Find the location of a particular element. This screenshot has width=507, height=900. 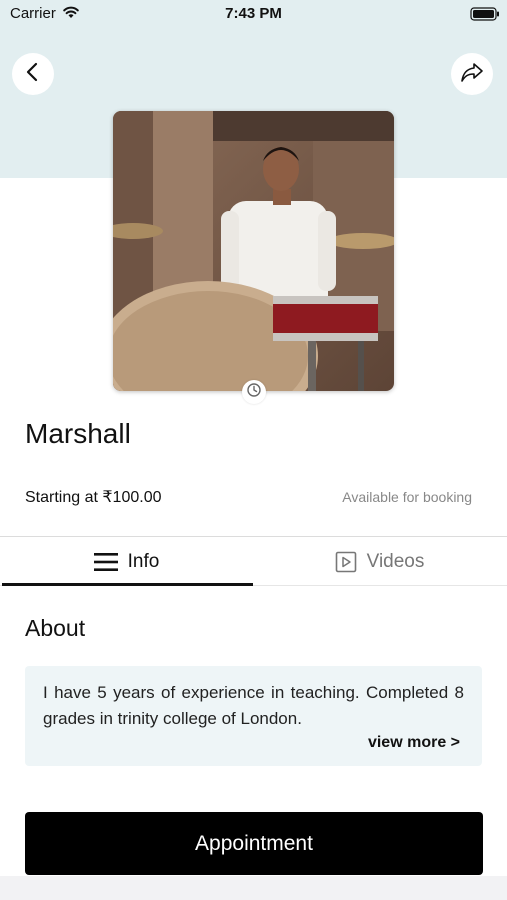

tab-info: Info is located at coordinates (126, 561).